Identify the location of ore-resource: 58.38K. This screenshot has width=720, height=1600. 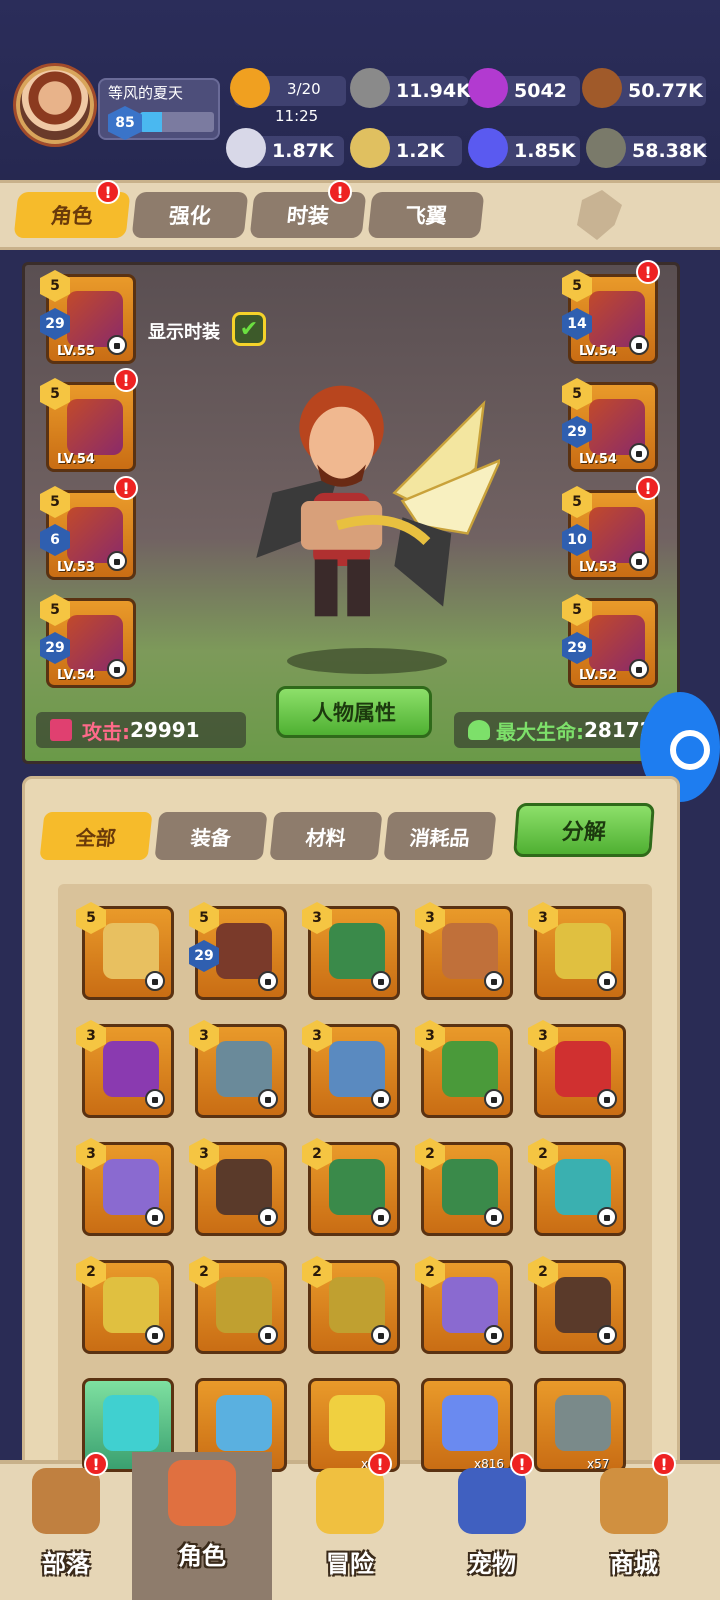
(646, 148).